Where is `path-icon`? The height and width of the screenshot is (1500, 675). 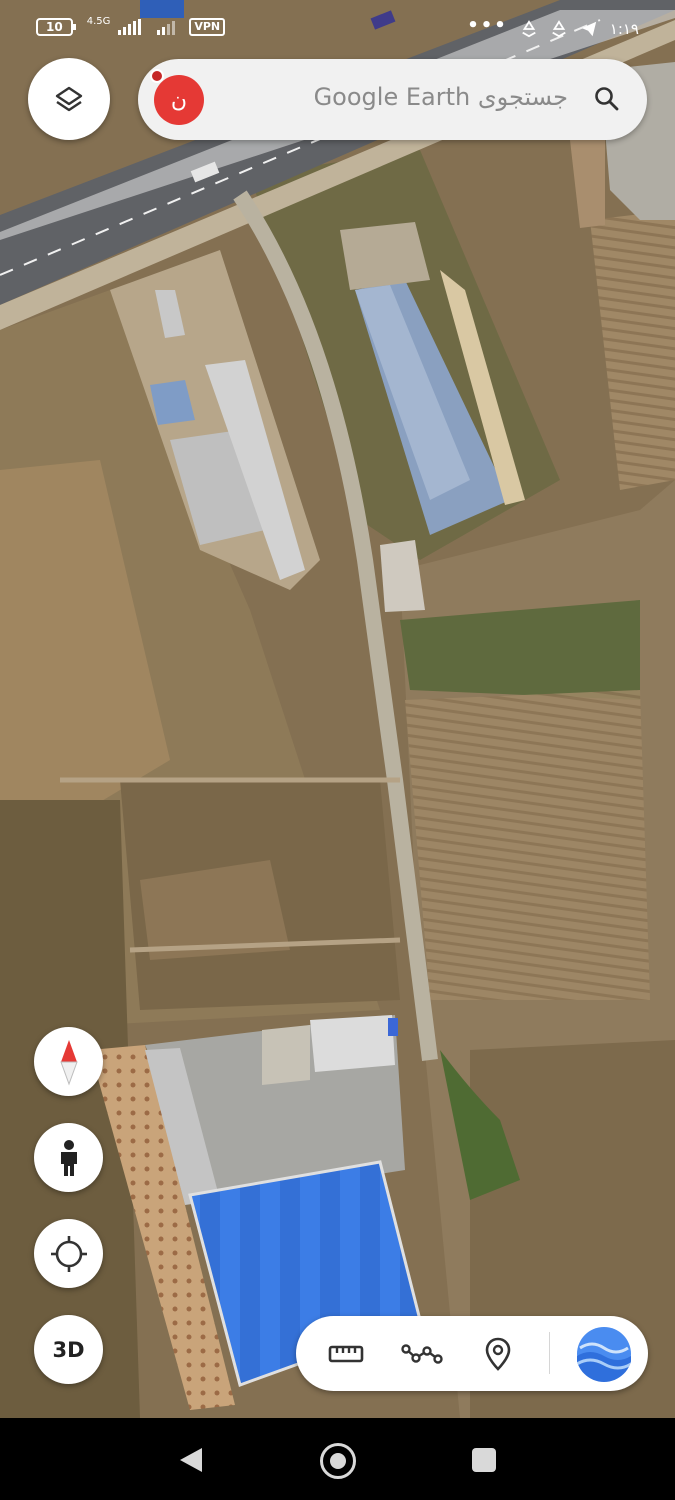
path-icon is located at coordinates (422, 1354).